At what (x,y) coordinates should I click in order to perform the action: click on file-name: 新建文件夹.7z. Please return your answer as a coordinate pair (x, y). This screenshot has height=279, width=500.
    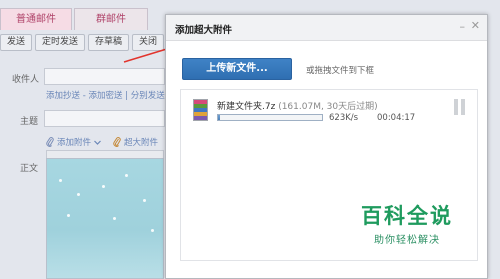
    Looking at the image, I should click on (246, 107).